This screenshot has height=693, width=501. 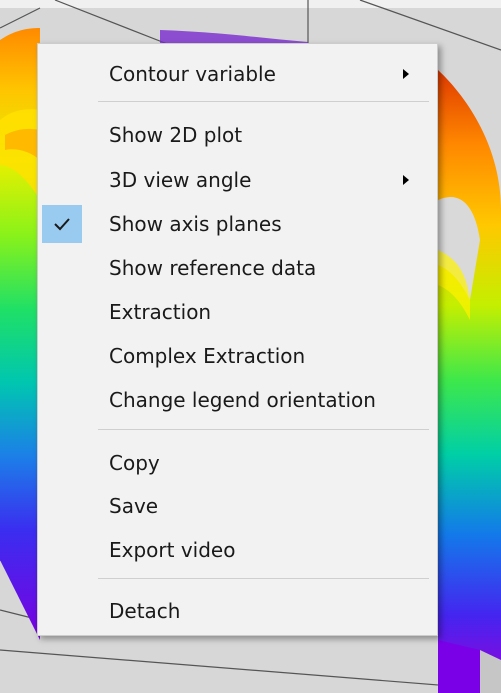 I want to click on menu-item-complex-extraction: Complex Extraction, so click(x=237, y=356).